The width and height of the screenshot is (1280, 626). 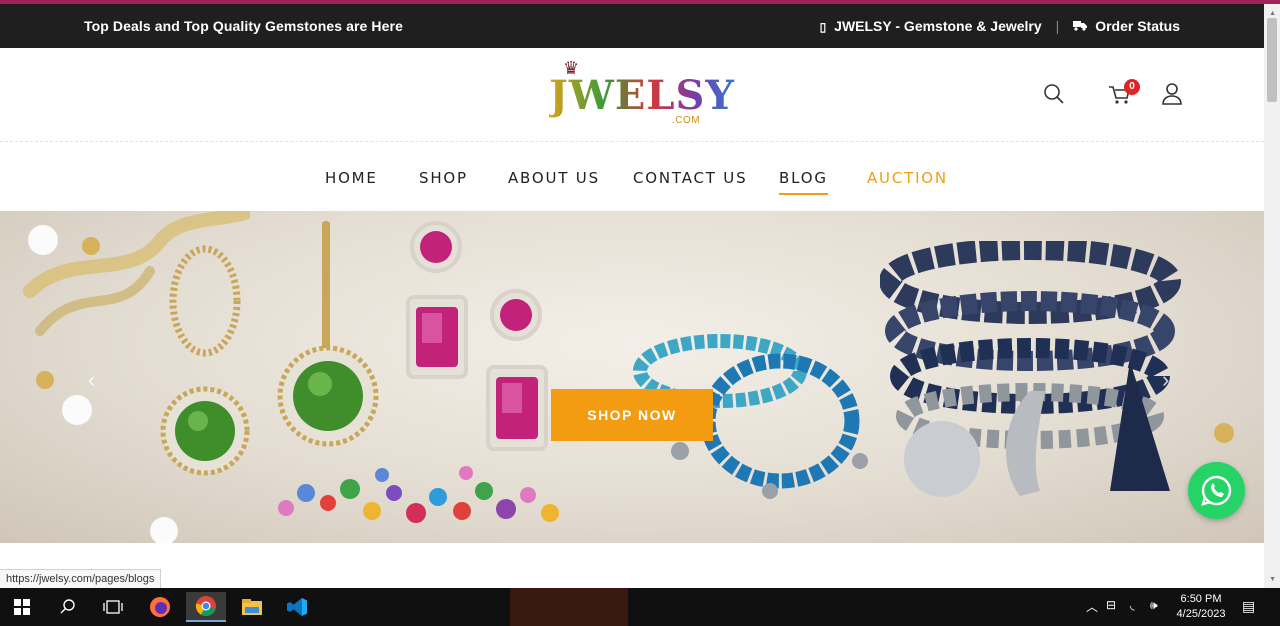 What do you see at coordinates (1154, 605) in the screenshot?
I see `volume-icon: 🕪` at bounding box center [1154, 605].